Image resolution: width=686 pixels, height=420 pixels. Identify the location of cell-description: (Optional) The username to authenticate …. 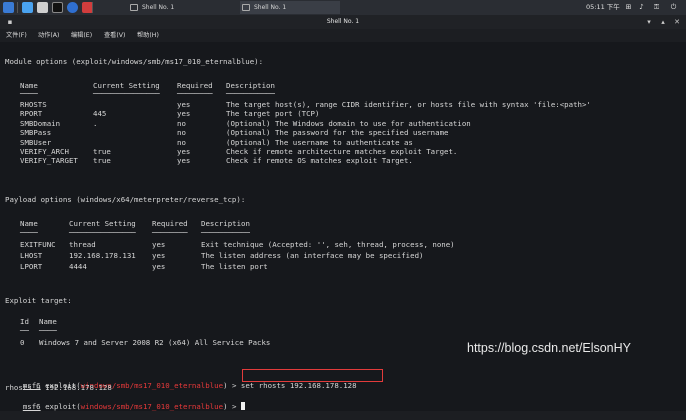
(319, 142).